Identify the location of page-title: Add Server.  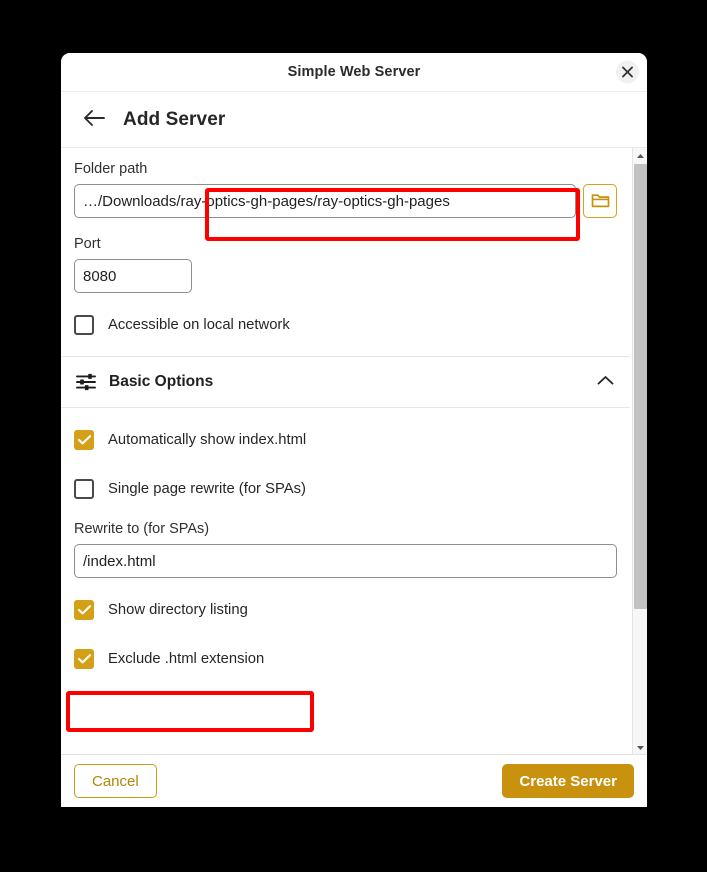
(174, 119).